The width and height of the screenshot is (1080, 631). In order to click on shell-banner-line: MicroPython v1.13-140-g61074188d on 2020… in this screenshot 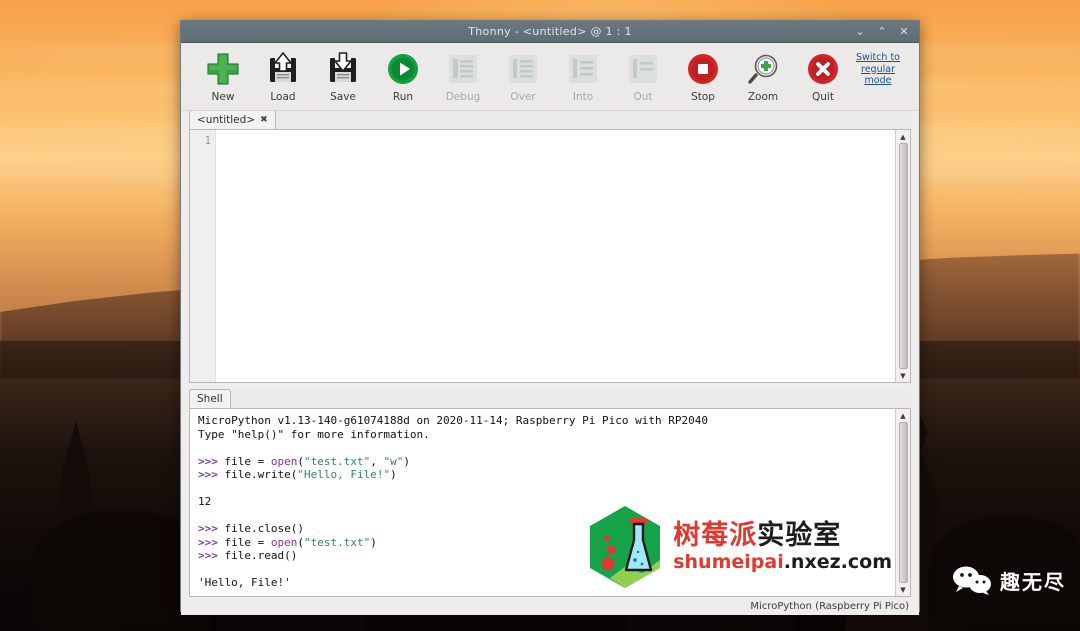, I will do `click(453, 420)`.